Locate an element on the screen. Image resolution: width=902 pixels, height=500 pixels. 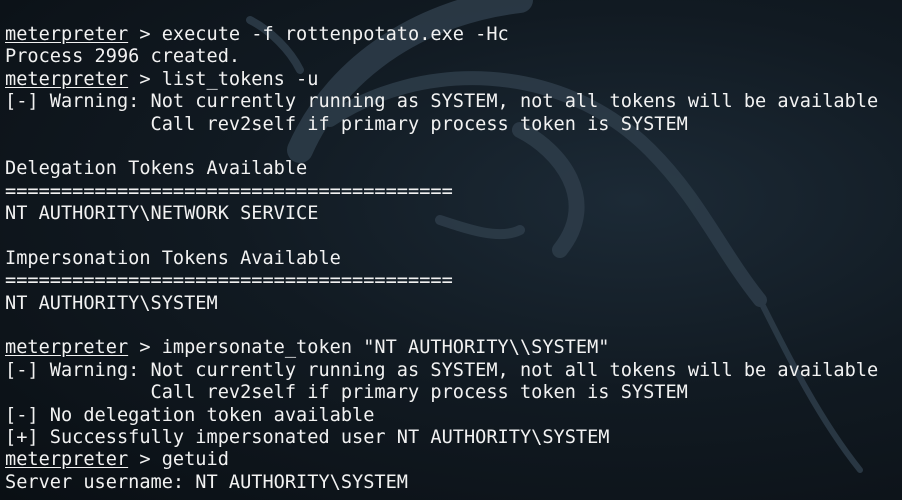
terminal-prompt-line: meterpreter > getuid is located at coordinates (451, 460).